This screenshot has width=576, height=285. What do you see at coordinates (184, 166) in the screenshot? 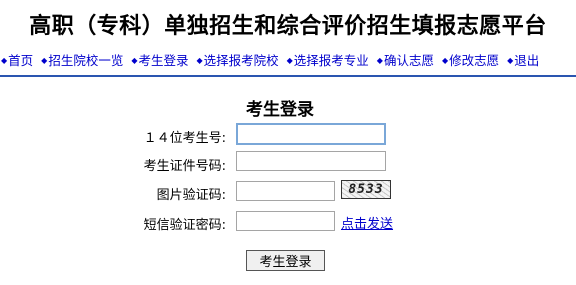
I see `id-no-label: 考生证件号码:` at bounding box center [184, 166].